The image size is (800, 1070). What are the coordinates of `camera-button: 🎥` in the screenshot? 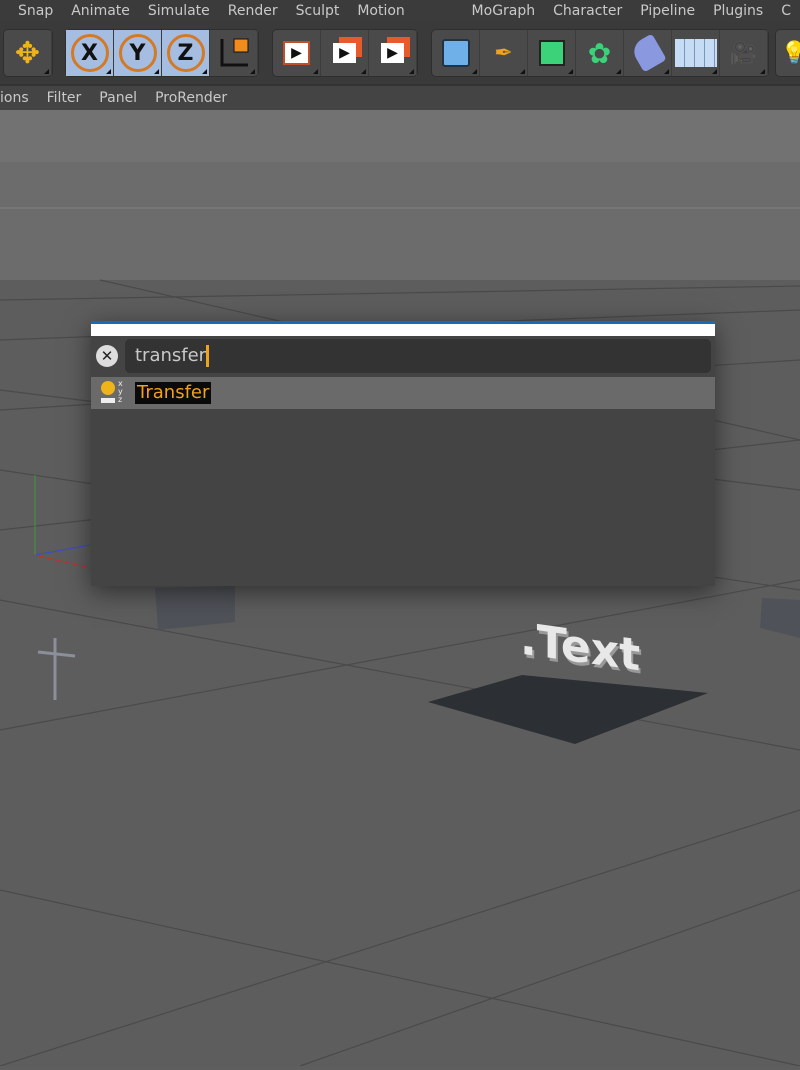 It's located at (744, 53).